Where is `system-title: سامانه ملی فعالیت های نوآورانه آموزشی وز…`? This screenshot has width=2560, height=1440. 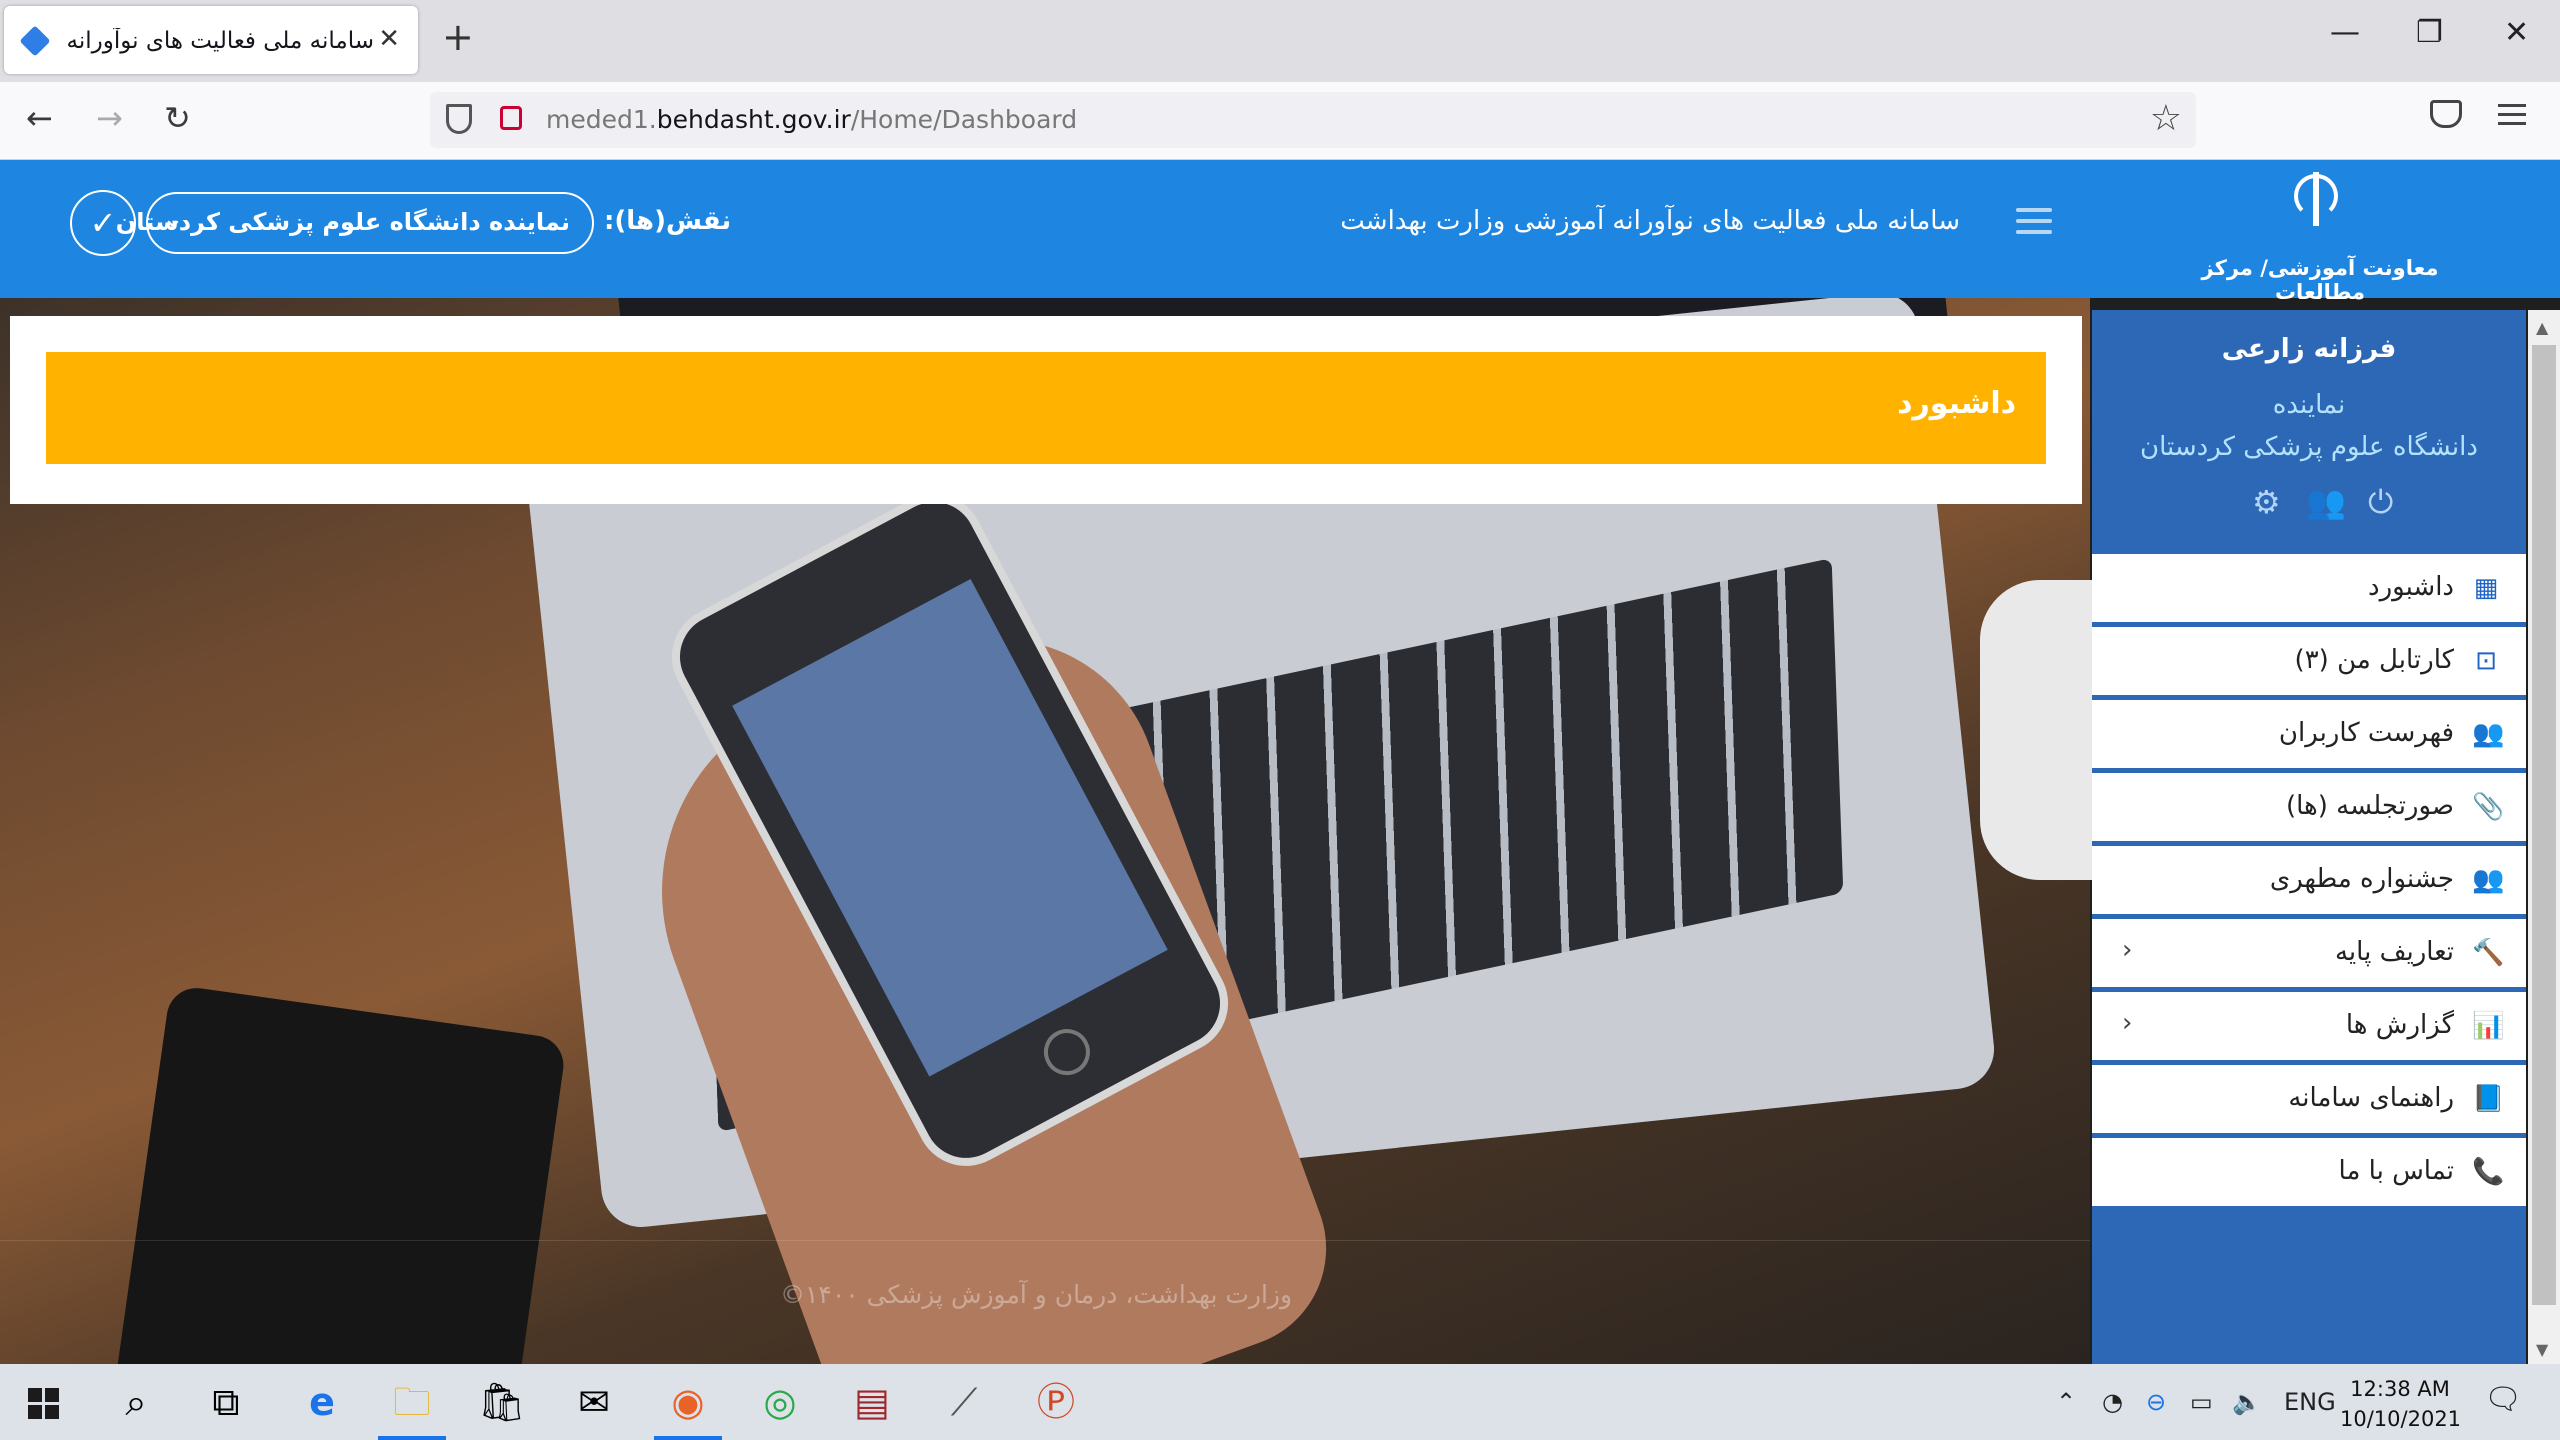 system-title: سامانه ملی فعالیت های نوآورانه آموزشی وز… is located at coordinates (1650, 221).